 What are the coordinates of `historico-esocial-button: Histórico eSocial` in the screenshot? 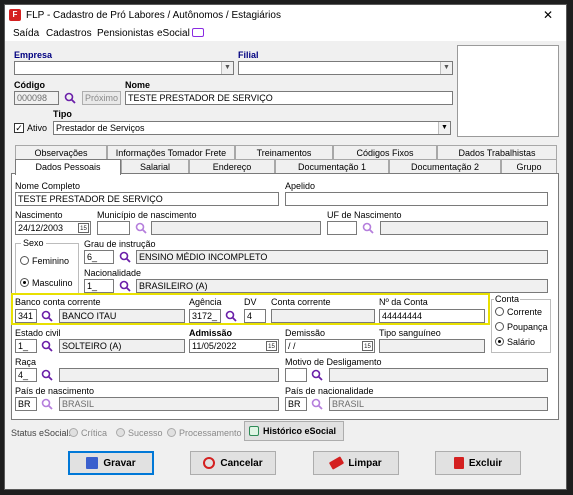 It's located at (294, 431).